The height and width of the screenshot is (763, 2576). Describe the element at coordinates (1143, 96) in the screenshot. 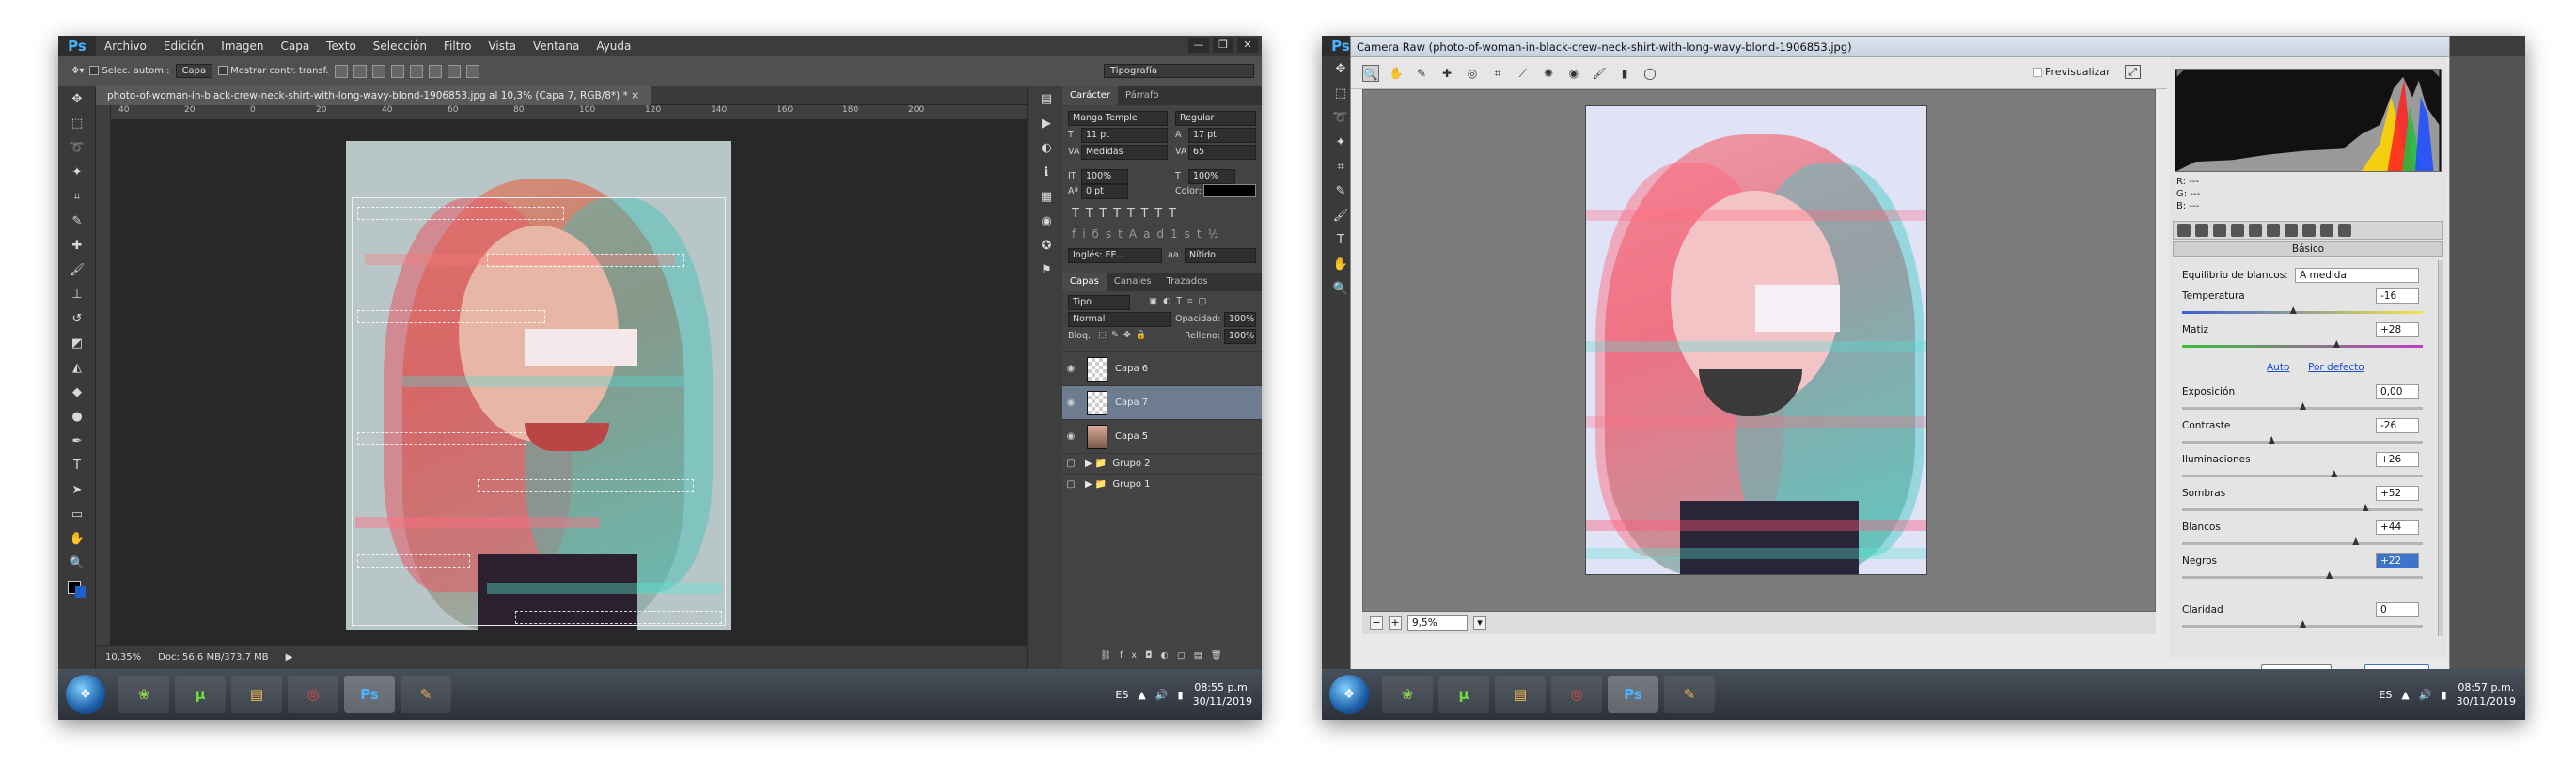

I see `tab-parrafo: Párrafo` at that location.